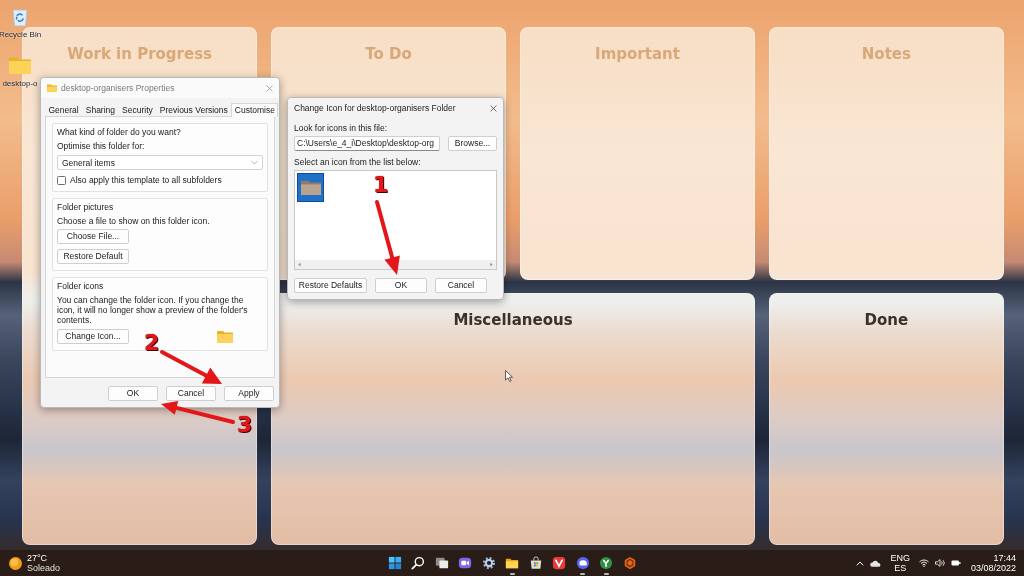  I want to click on group-legend: Folder pictures, so click(85, 207).